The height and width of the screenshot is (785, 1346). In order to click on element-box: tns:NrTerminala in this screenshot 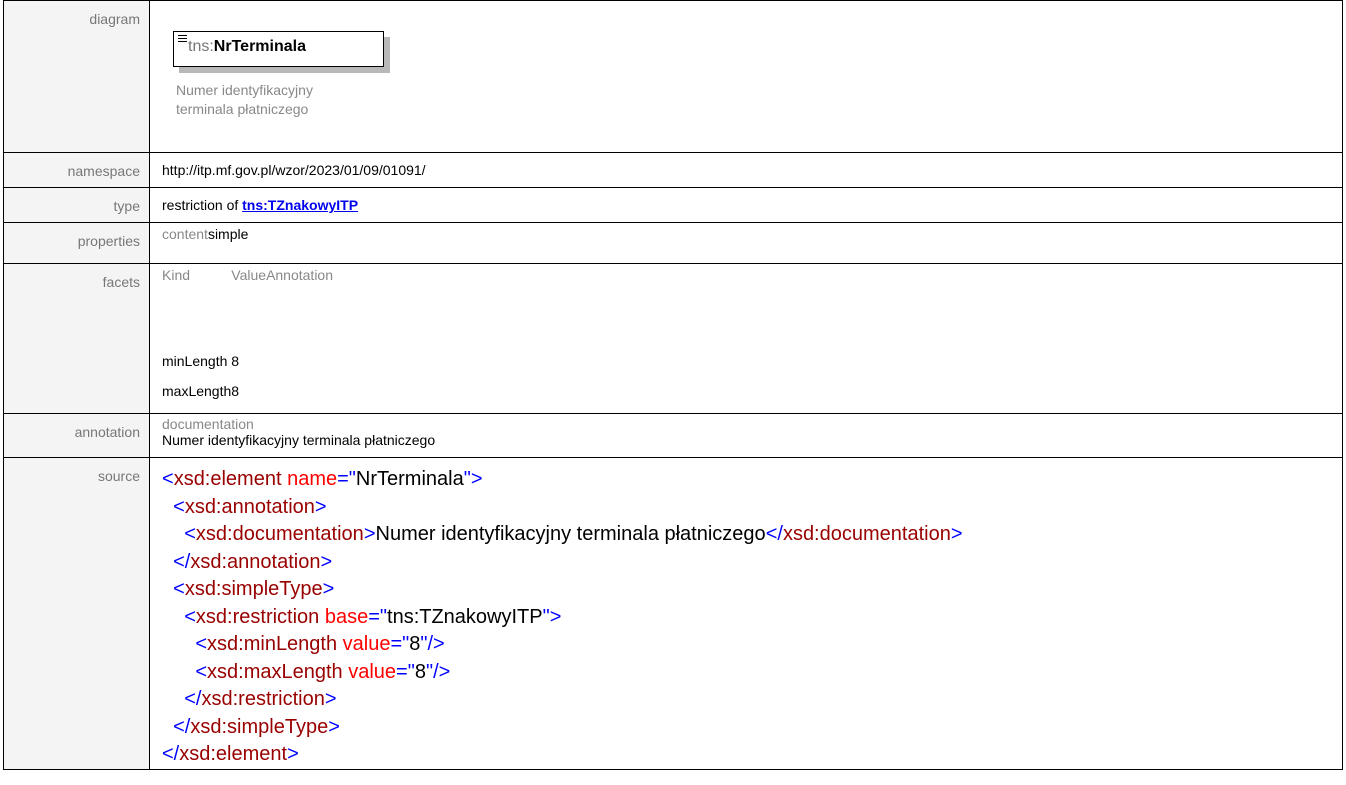, I will do `click(278, 49)`.